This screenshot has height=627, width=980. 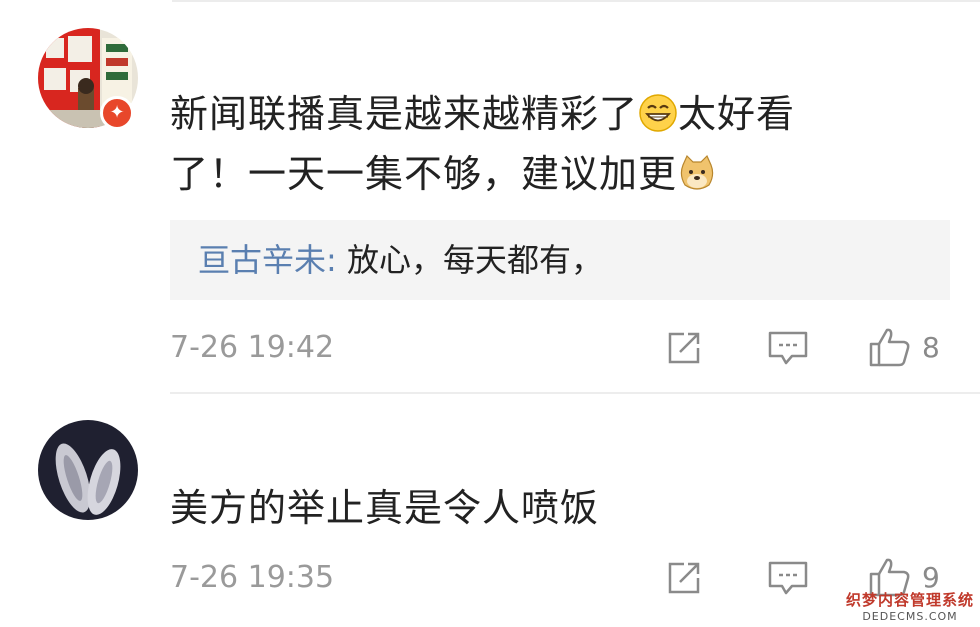 What do you see at coordinates (576, 1) in the screenshot?
I see `top-divider` at bounding box center [576, 1].